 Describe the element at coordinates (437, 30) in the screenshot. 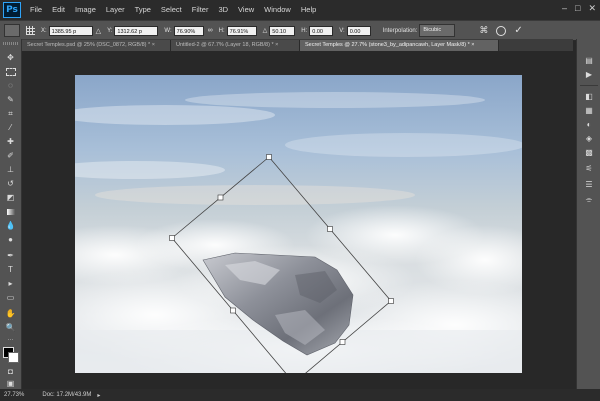

I see `interpolation-select: Bicubic` at that location.